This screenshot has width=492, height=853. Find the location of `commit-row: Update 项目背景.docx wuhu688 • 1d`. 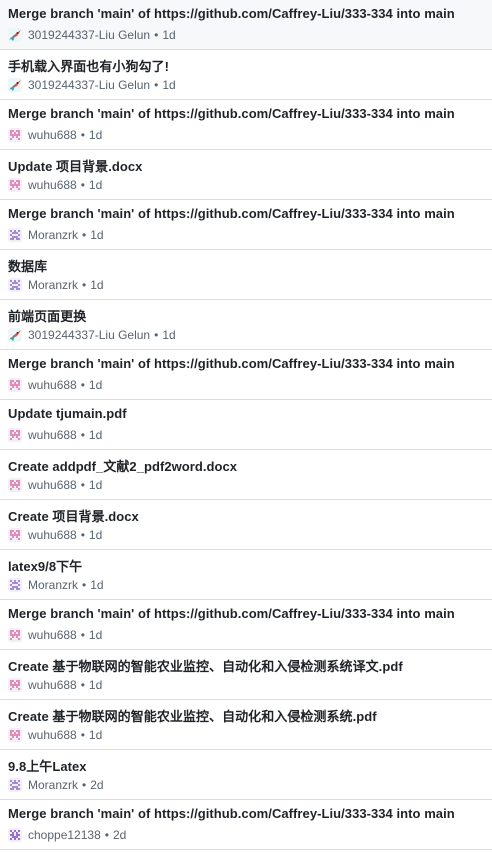

commit-row: Update 项目背景.docx wuhu688 • 1d is located at coordinates (246, 175).